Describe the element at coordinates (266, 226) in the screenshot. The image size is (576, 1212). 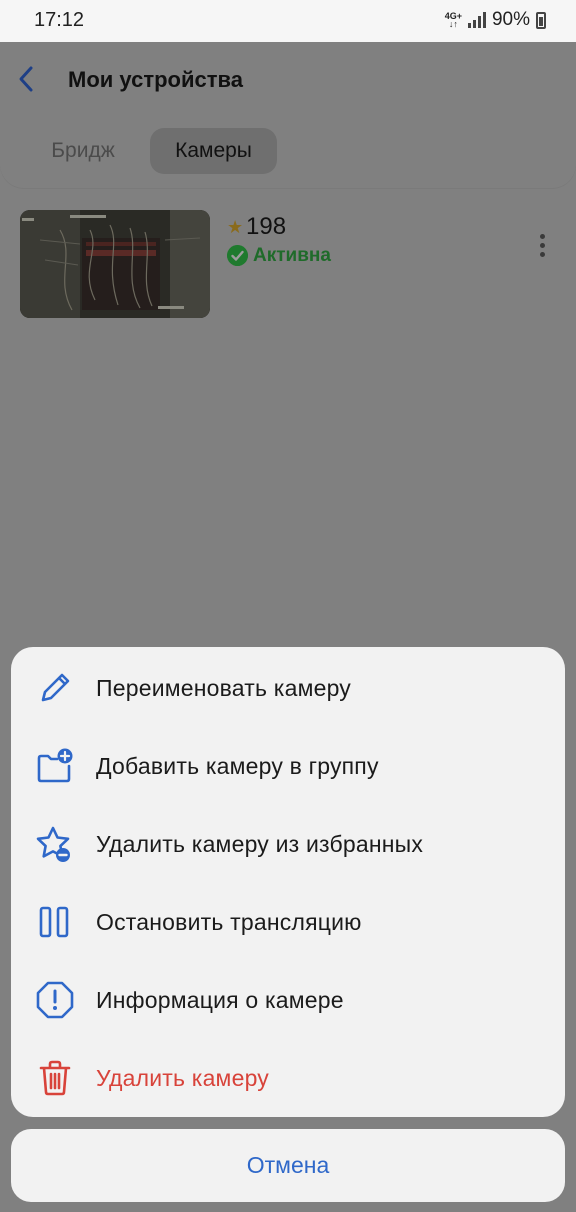
I see `camera-name: 198` at that location.